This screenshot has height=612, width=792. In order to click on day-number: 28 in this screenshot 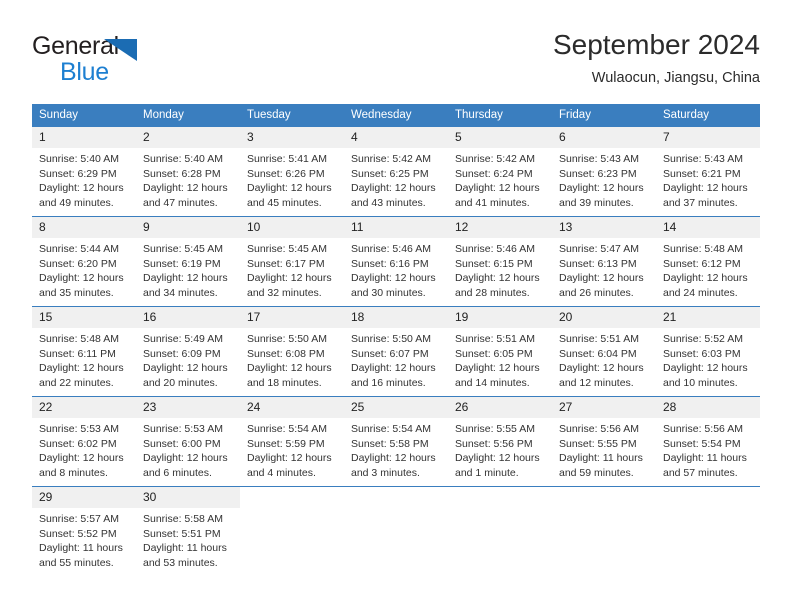, I will do `click(708, 407)`.